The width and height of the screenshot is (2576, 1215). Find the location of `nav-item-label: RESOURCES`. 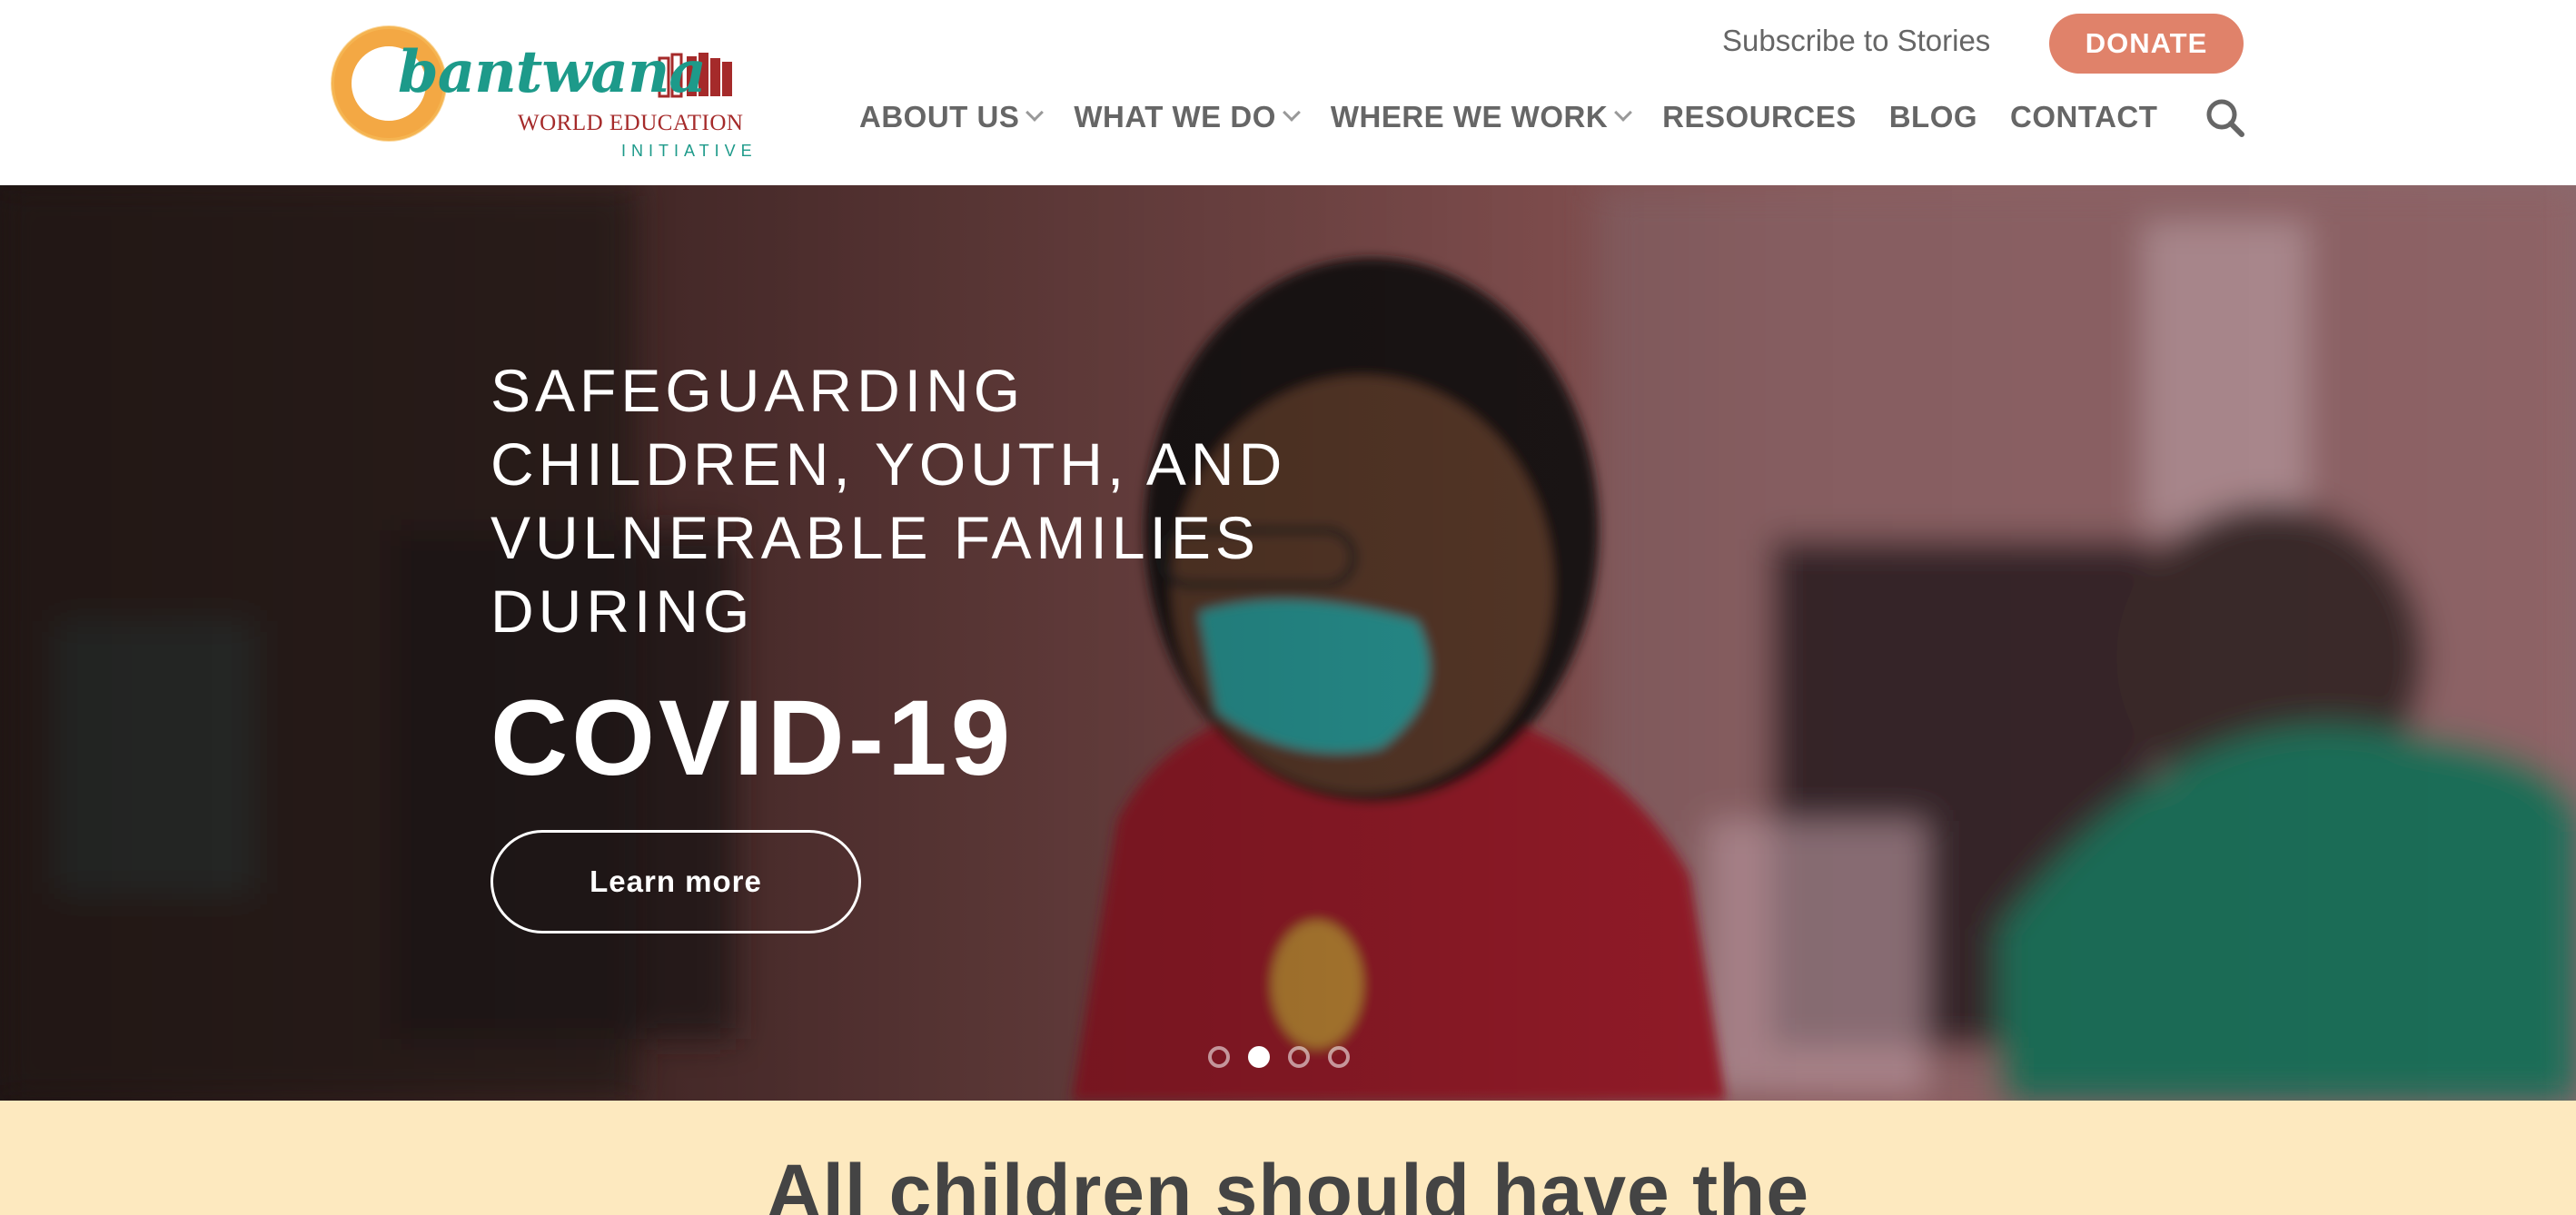

nav-item-label: RESOURCES is located at coordinates (1759, 116).